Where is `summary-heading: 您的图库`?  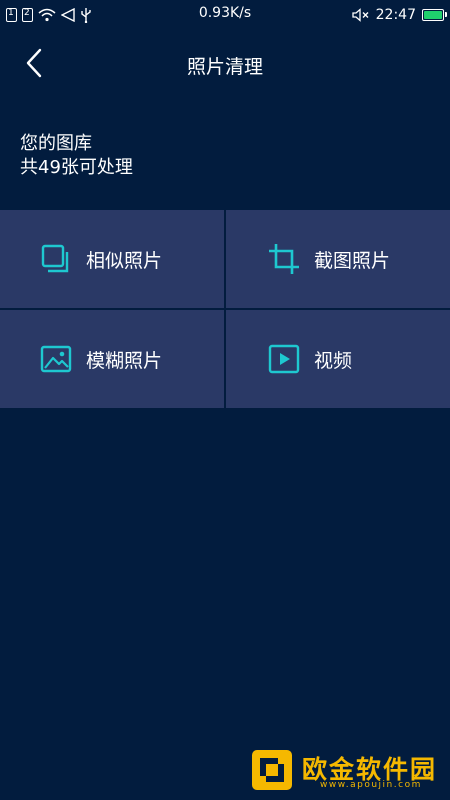 summary-heading: 您的图库 is located at coordinates (56, 143).